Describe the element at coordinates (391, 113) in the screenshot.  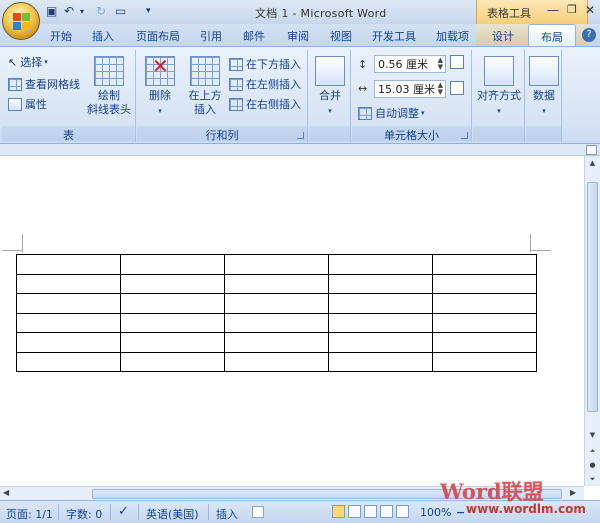
I see `autofit-button: 自动调整 ▾` at that location.